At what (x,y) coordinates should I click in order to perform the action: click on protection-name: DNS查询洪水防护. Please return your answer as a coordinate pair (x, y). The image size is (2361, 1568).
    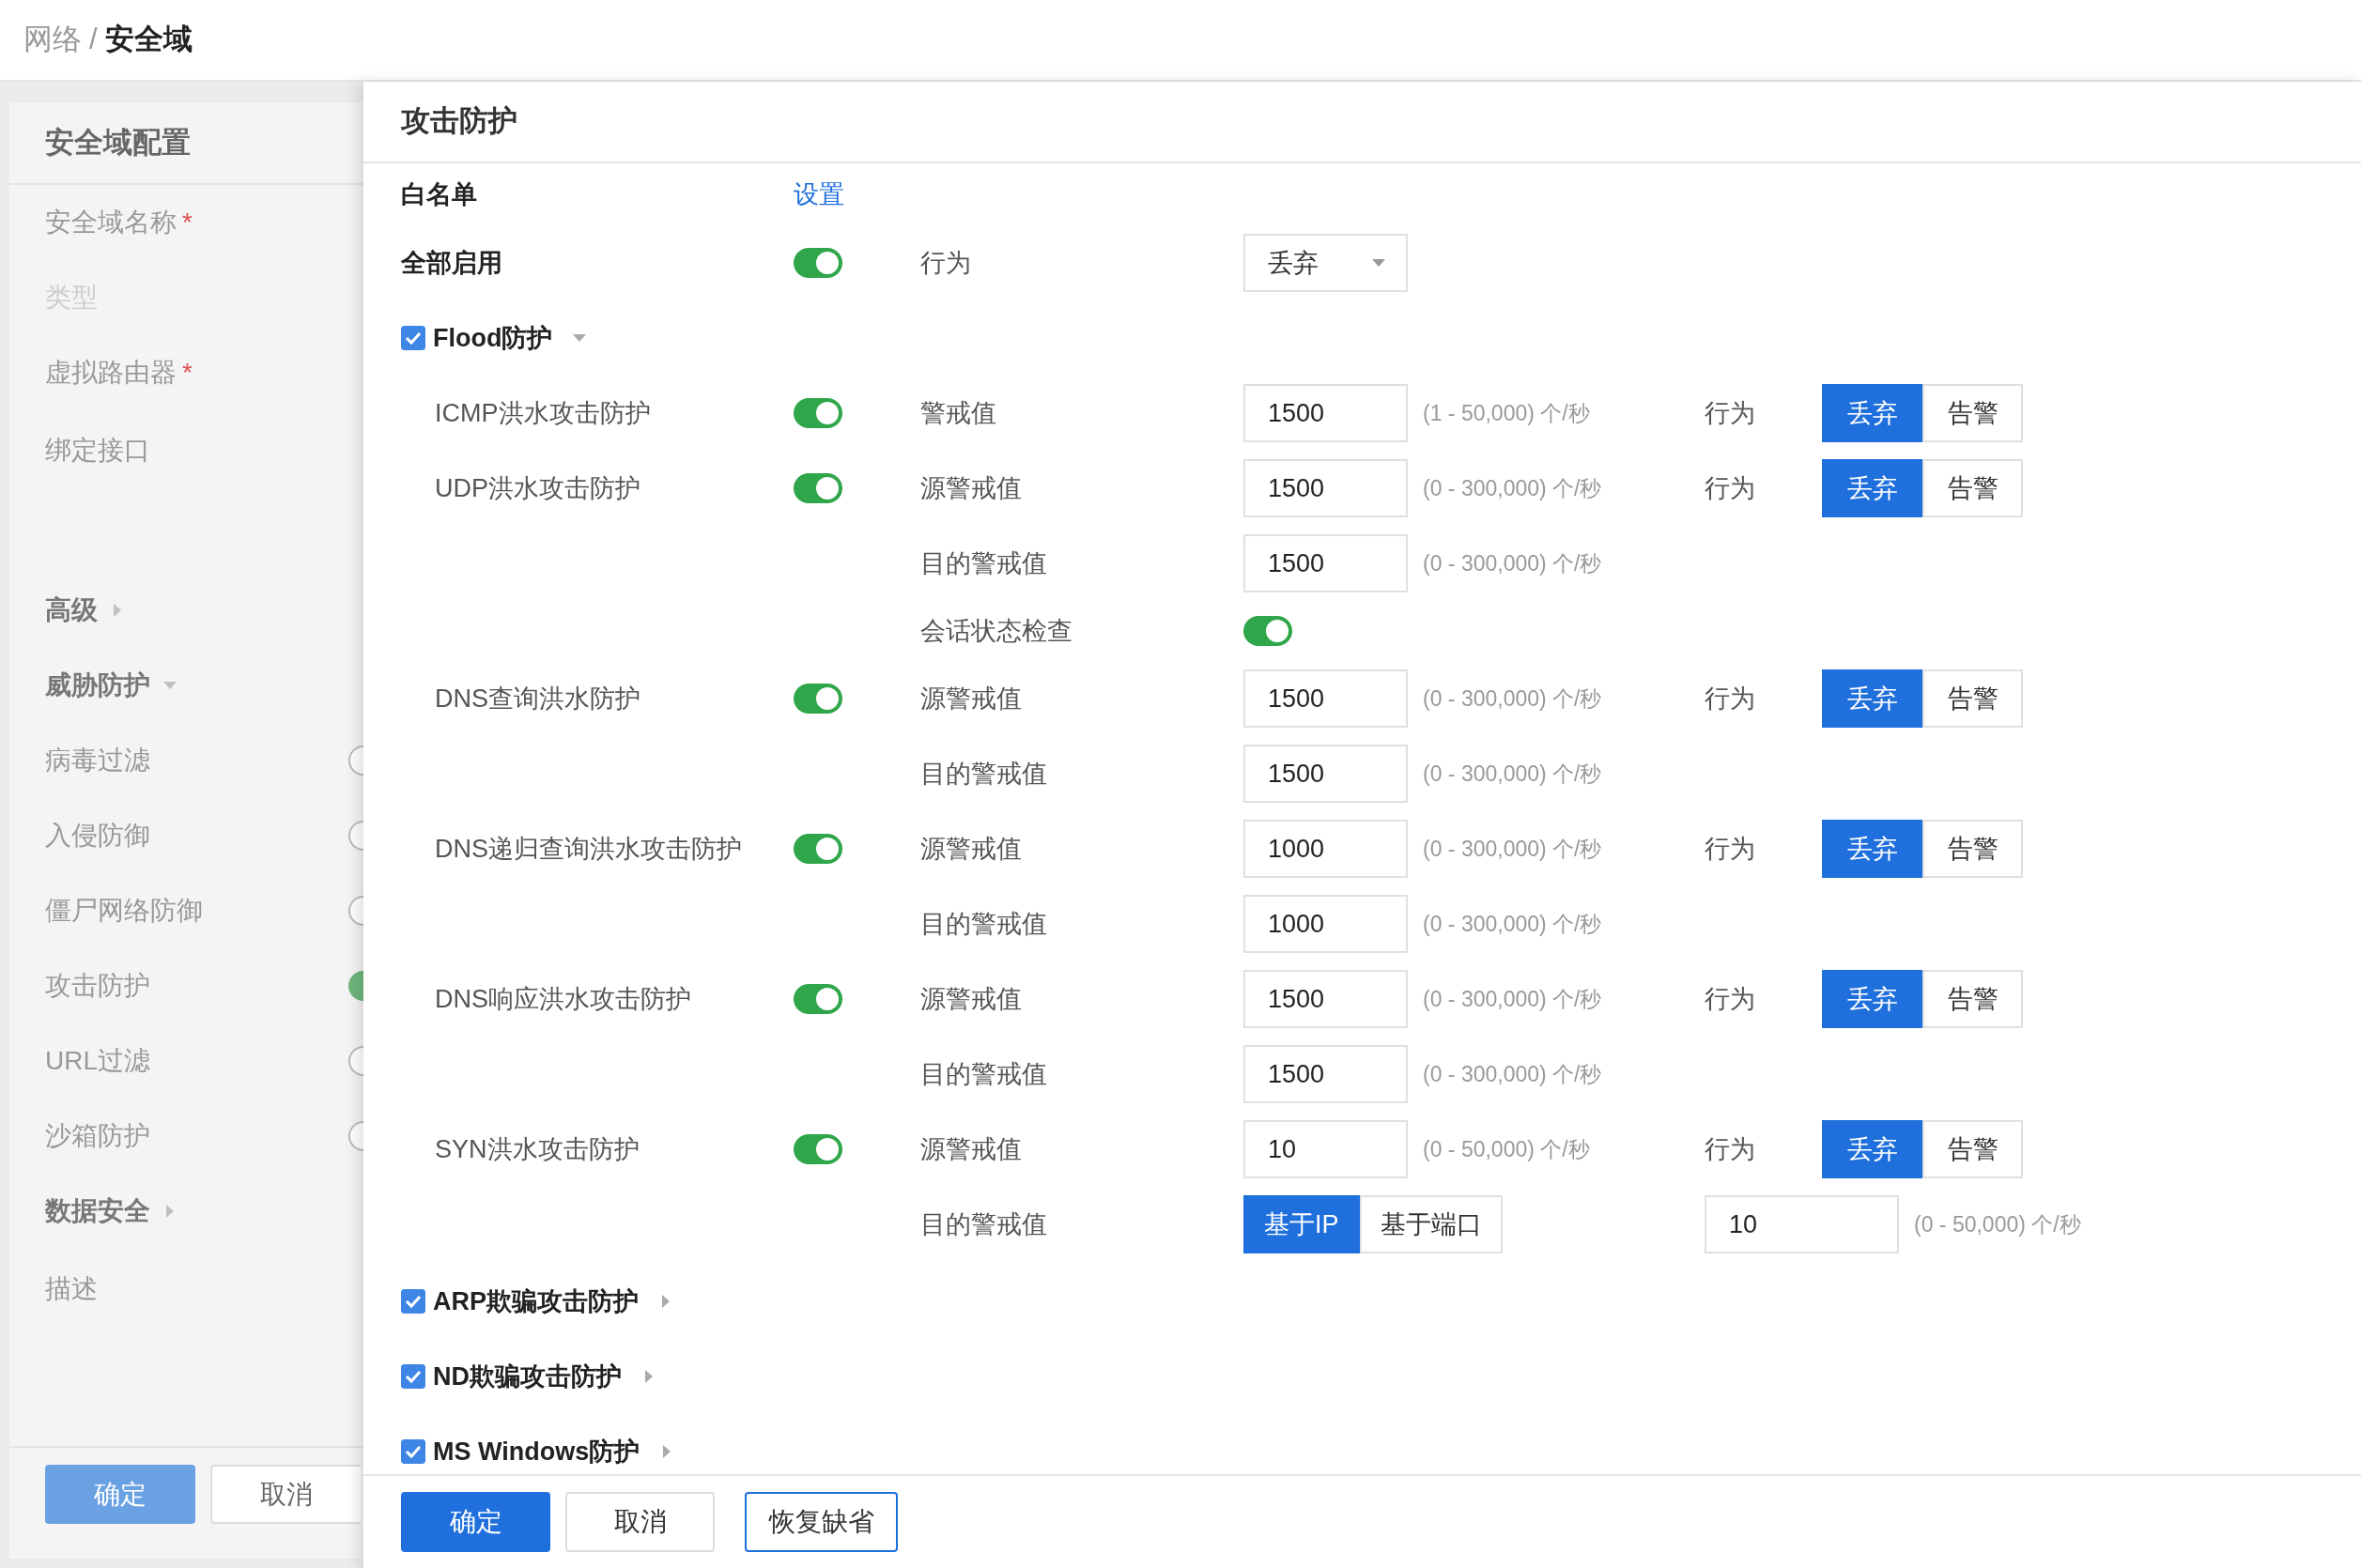
    Looking at the image, I should click on (537, 699).